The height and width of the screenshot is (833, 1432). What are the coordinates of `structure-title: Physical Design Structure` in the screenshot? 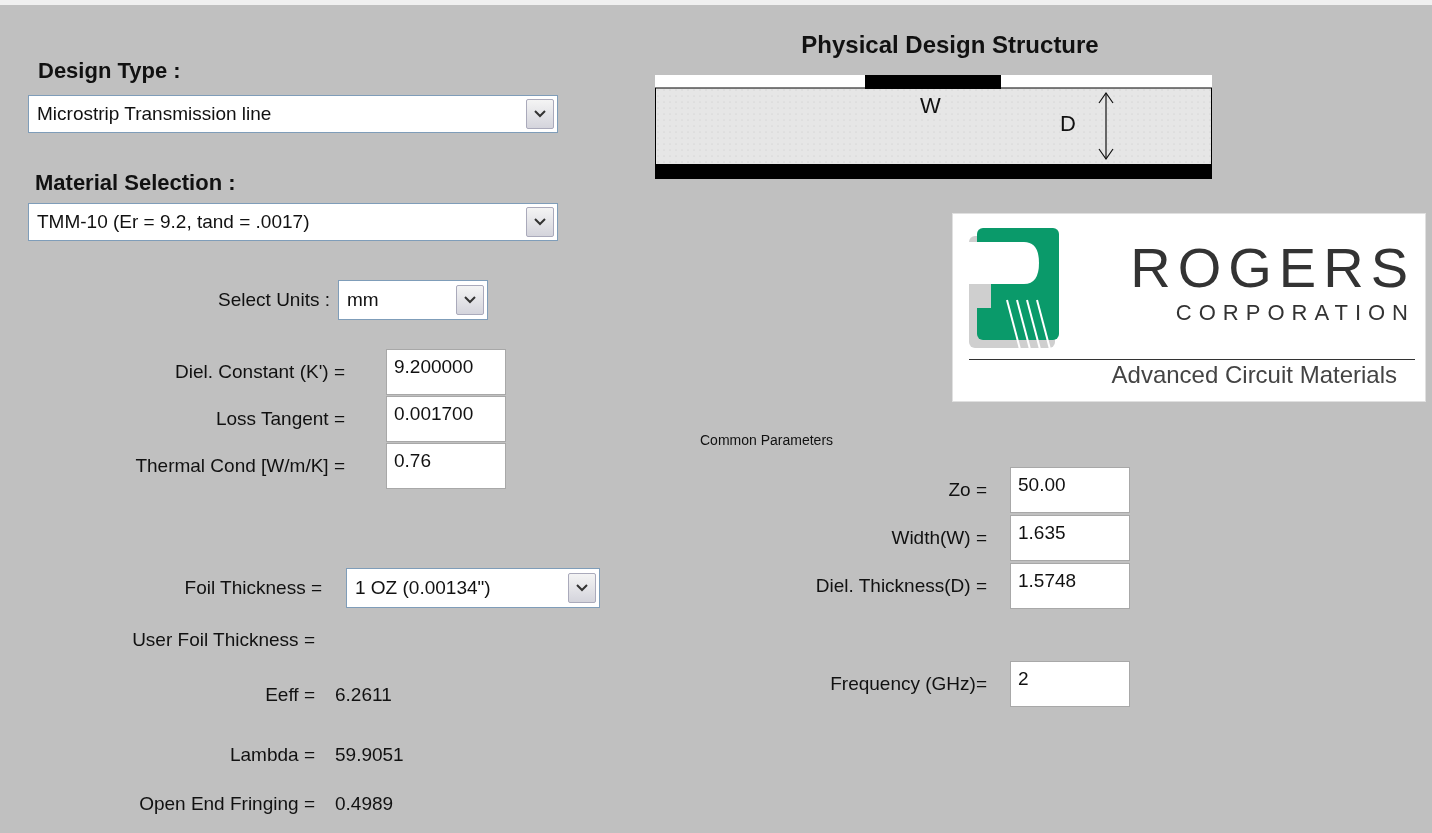 It's located at (950, 45).